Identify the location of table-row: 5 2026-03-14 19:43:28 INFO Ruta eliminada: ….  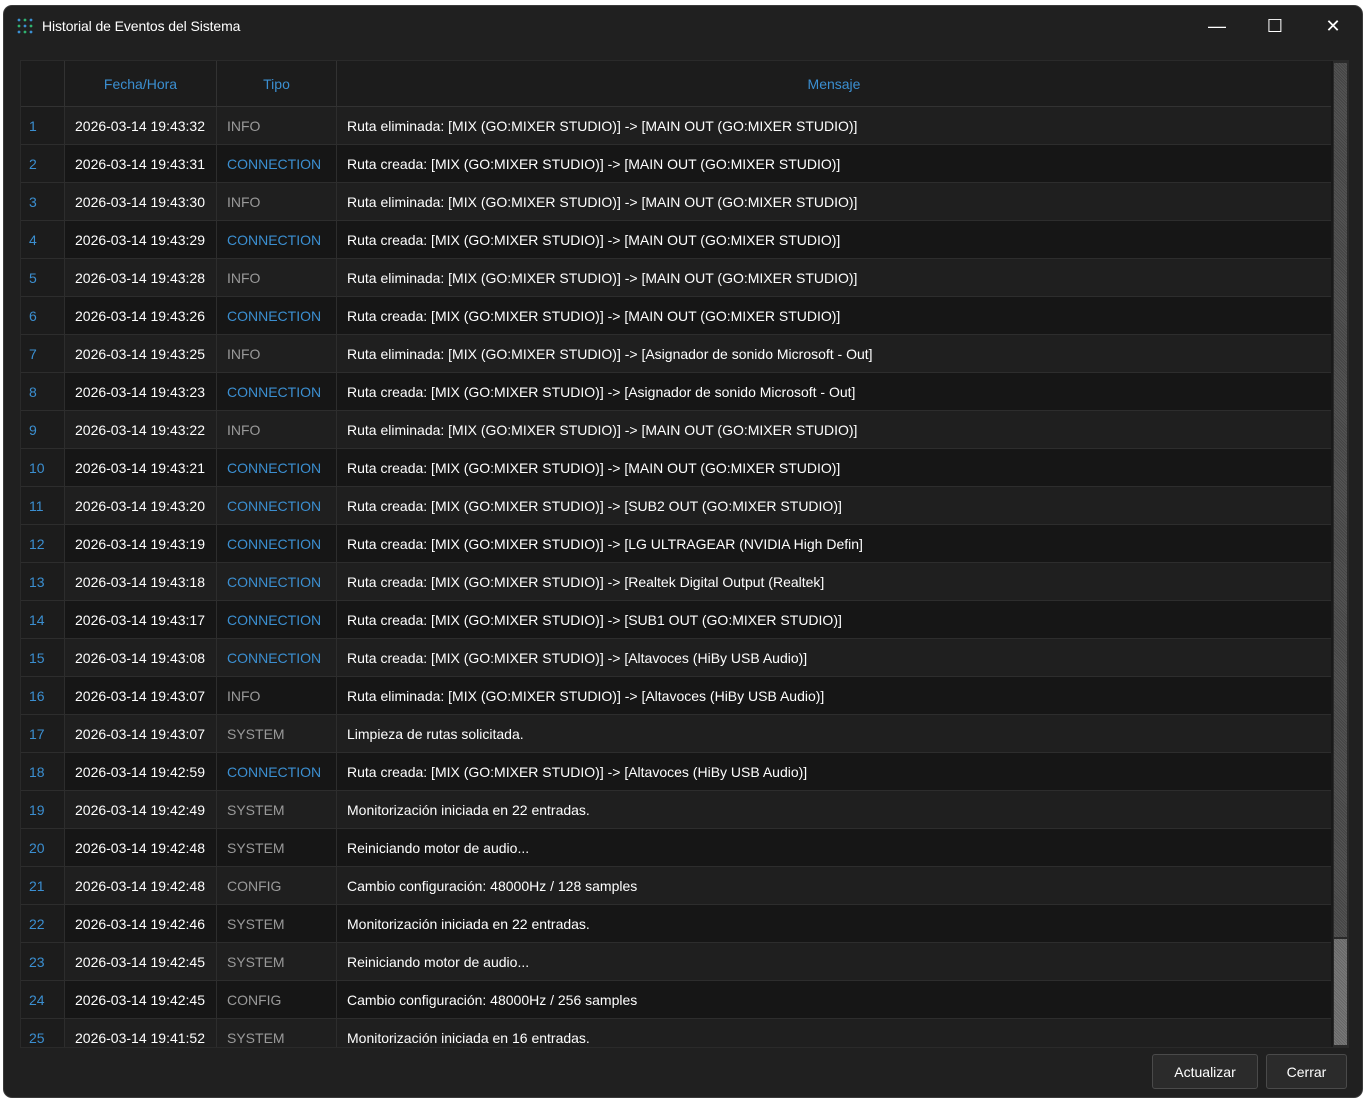
(676, 278).